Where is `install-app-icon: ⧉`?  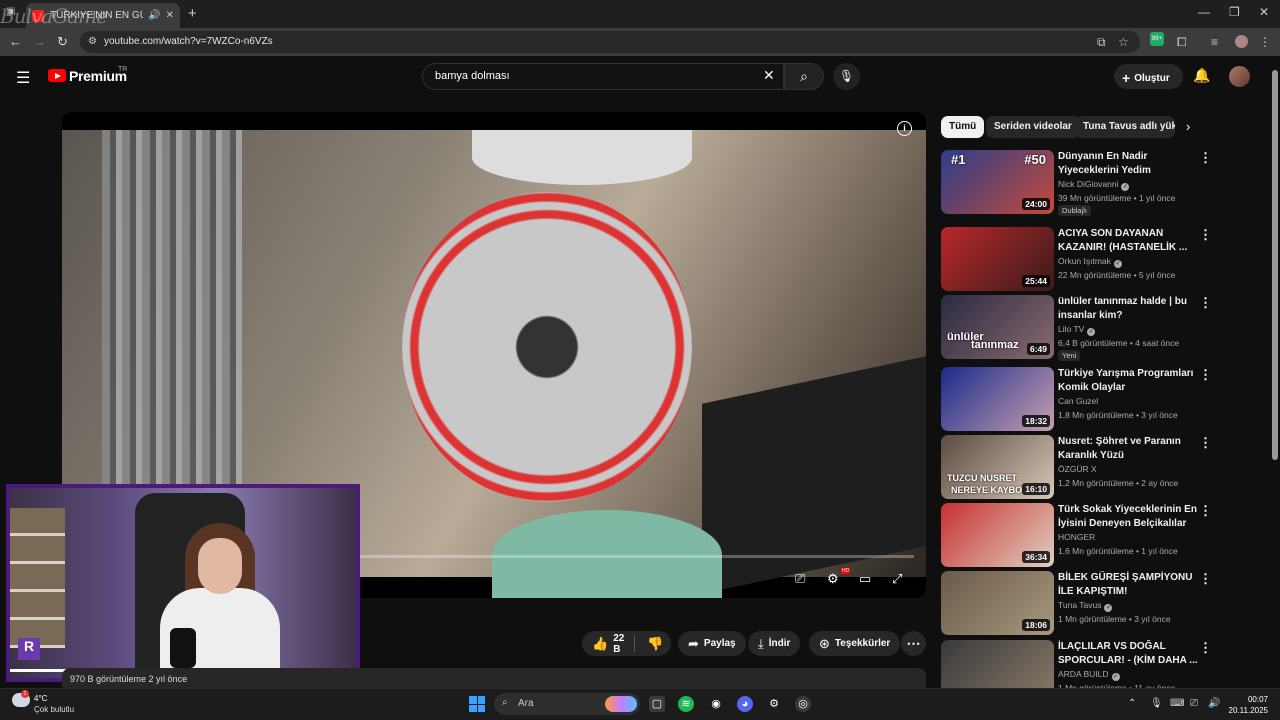
install-app-icon: ⧉ is located at coordinates (1101, 42).